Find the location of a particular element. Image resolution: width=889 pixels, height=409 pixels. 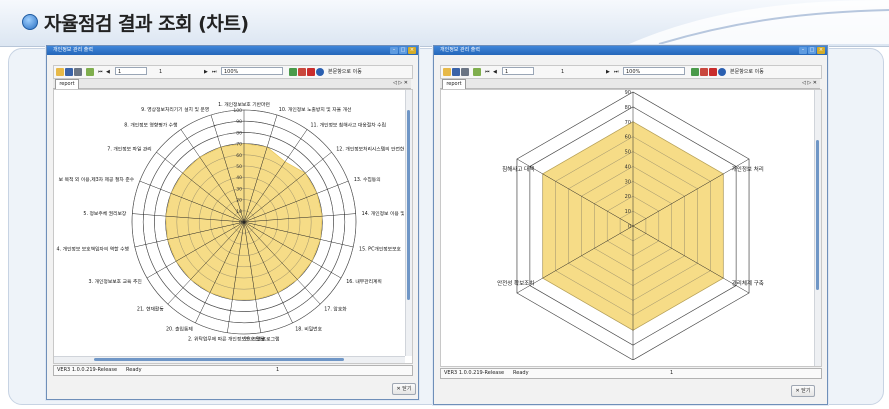

horizontal-scrollbar is located at coordinates (229, 359).